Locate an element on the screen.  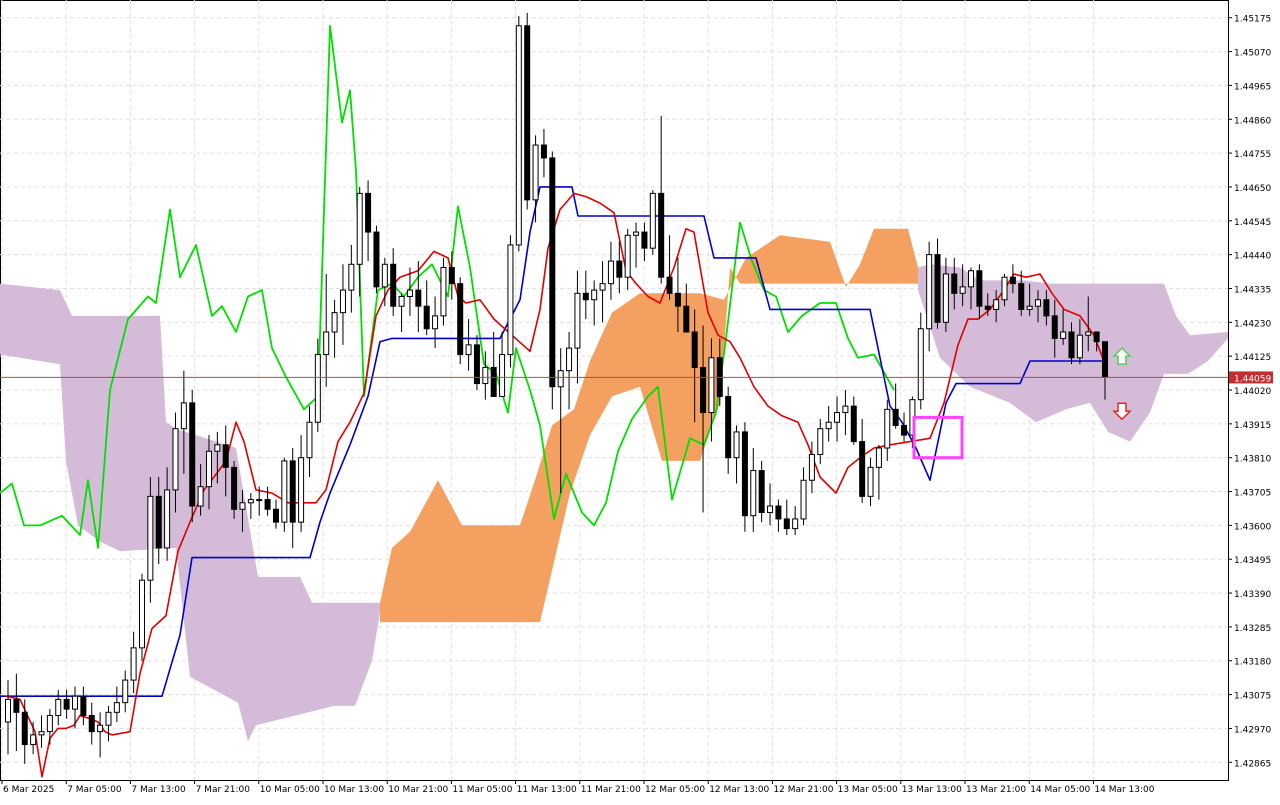
y-tick-label: 1.43915 is located at coordinates (1252, 426).